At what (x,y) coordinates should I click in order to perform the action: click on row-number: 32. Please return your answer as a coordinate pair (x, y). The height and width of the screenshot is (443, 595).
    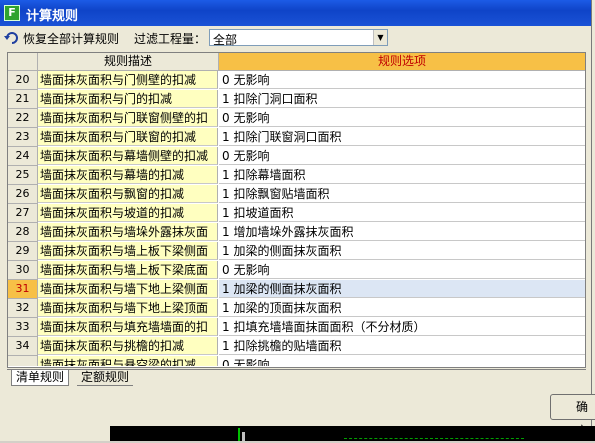
    Looking at the image, I should click on (23, 308).